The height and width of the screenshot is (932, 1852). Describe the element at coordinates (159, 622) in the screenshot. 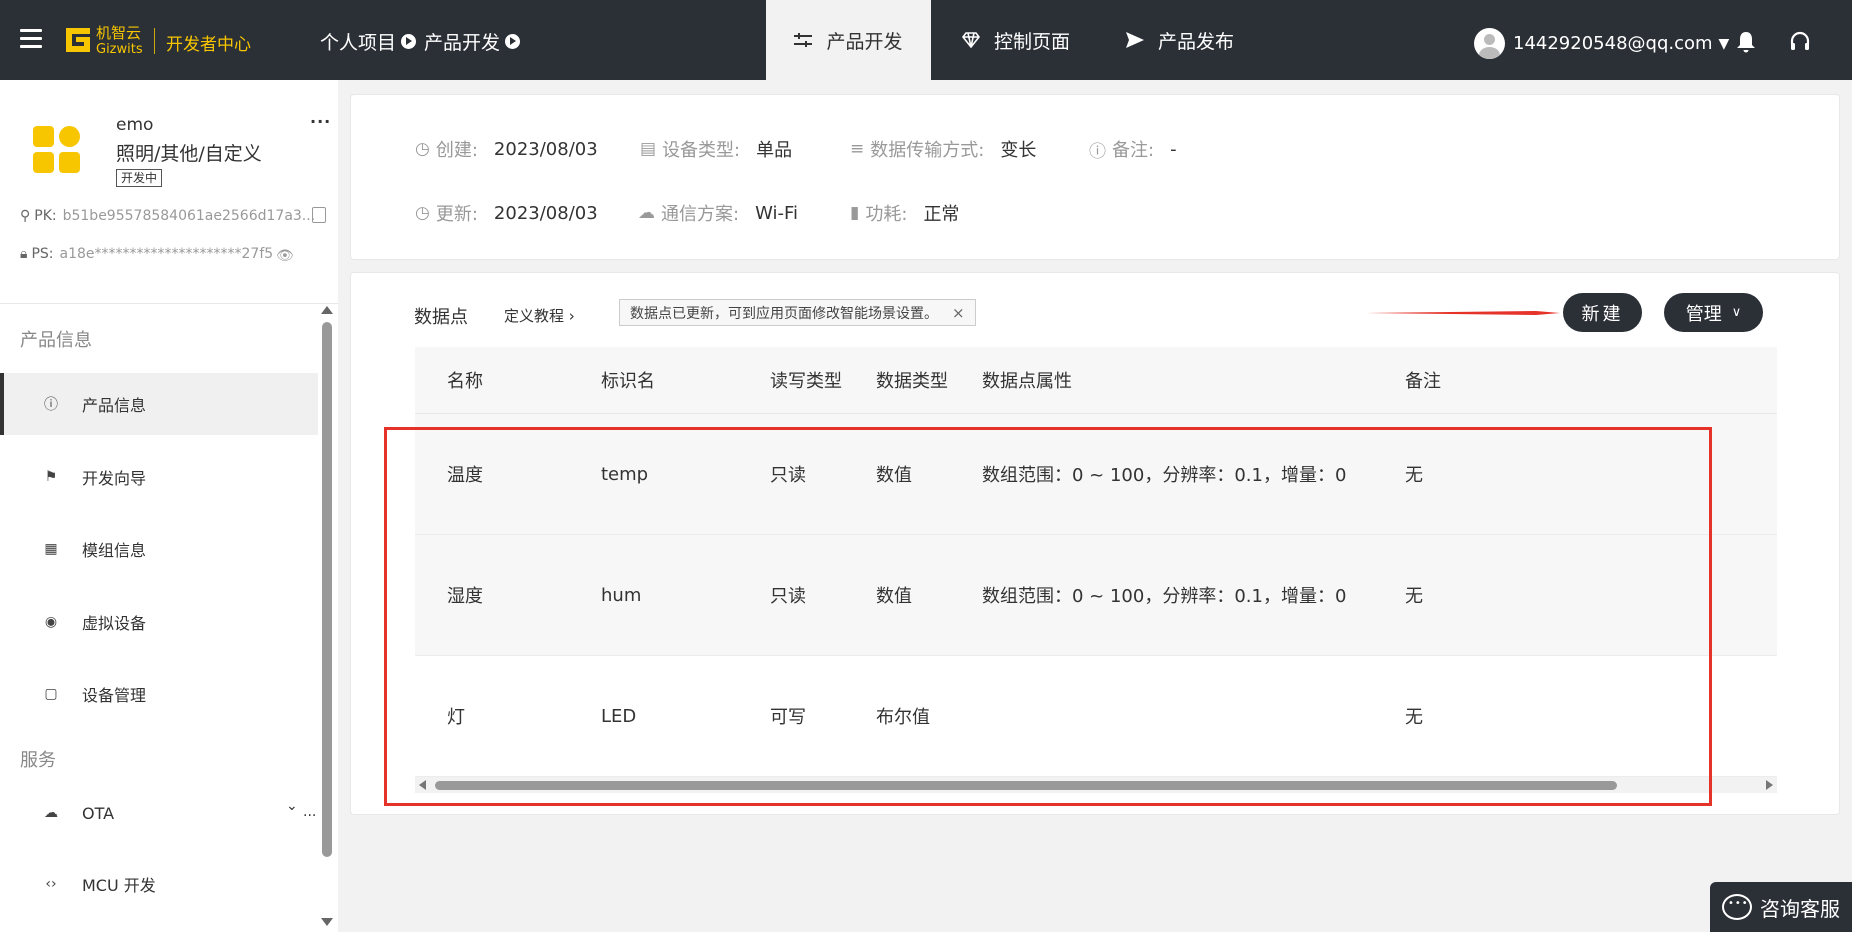

I see `sidebar-item-virtual-device: ◉ 虚拟设备` at that location.